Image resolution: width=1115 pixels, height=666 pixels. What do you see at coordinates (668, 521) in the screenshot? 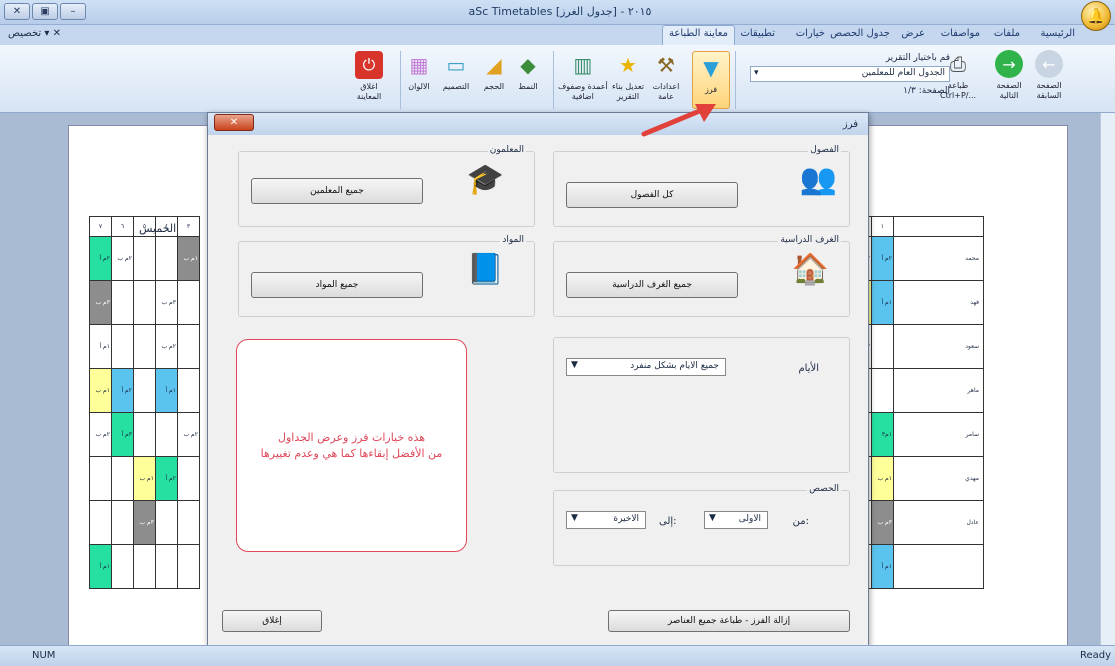
I see `to-label: إلى:` at bounding box center [668, 521].